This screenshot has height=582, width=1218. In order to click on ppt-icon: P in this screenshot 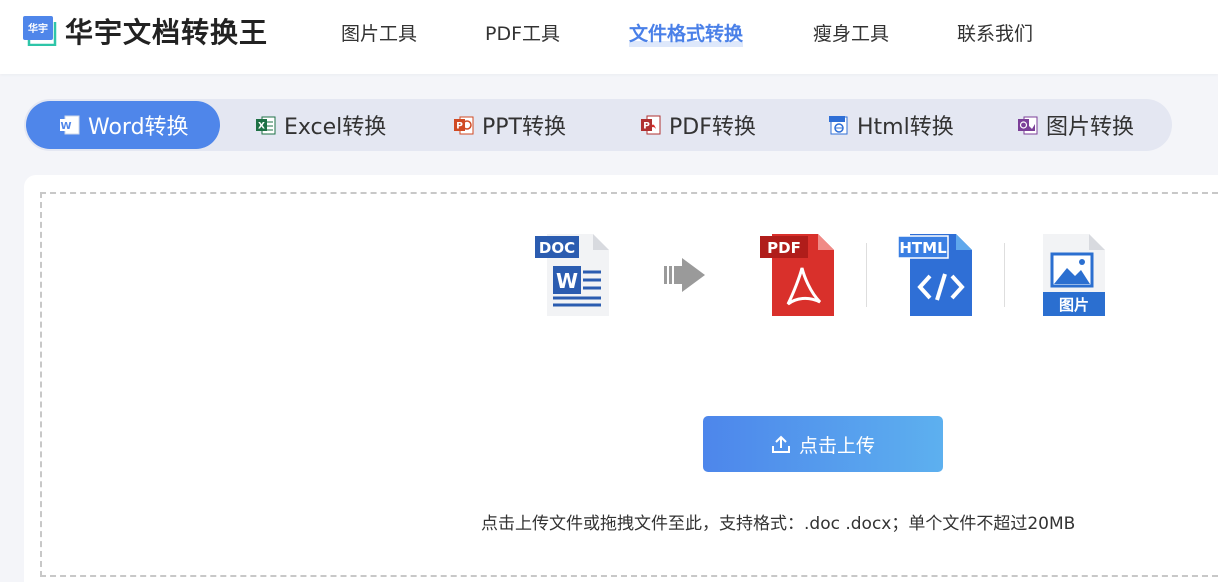, I will do `click(464, 125)`.